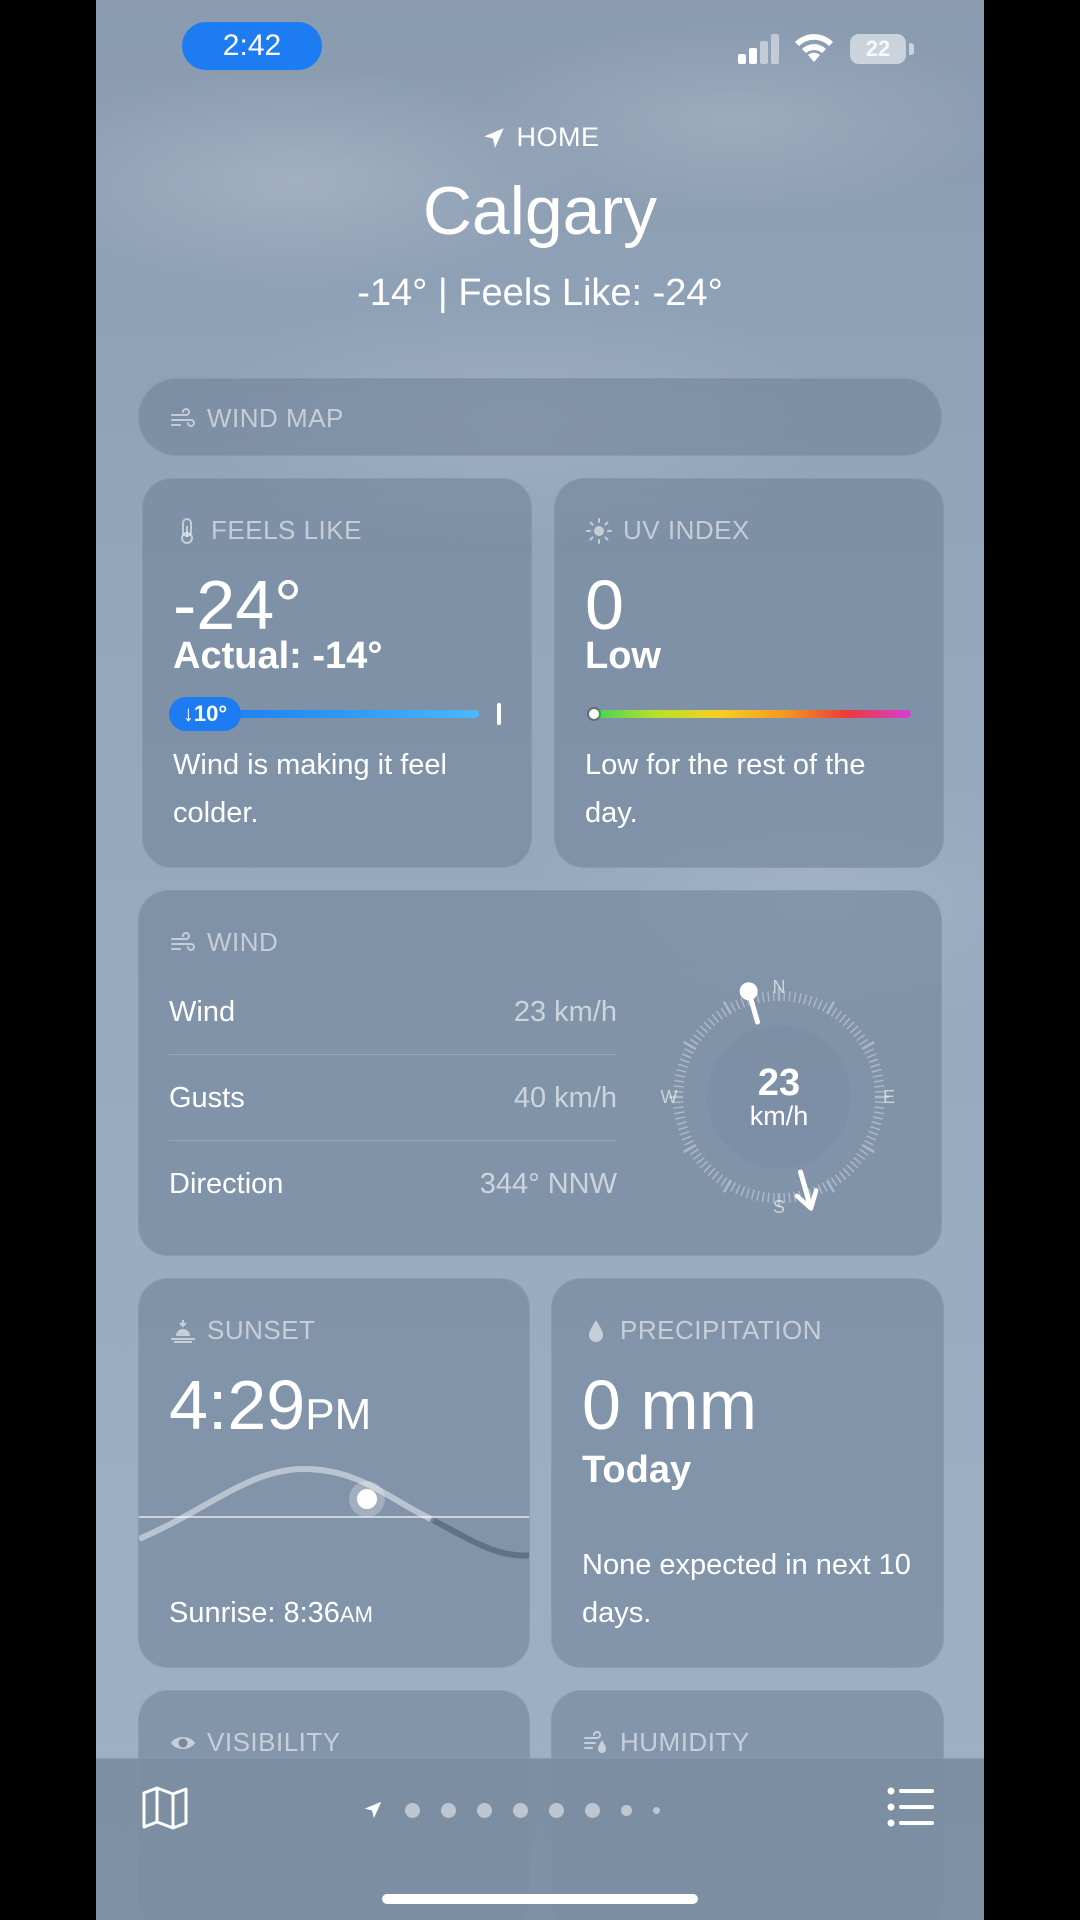  Describe the element at coordinates (878, 49) in the screenshot. I see `battery-icon: 22` at that location.